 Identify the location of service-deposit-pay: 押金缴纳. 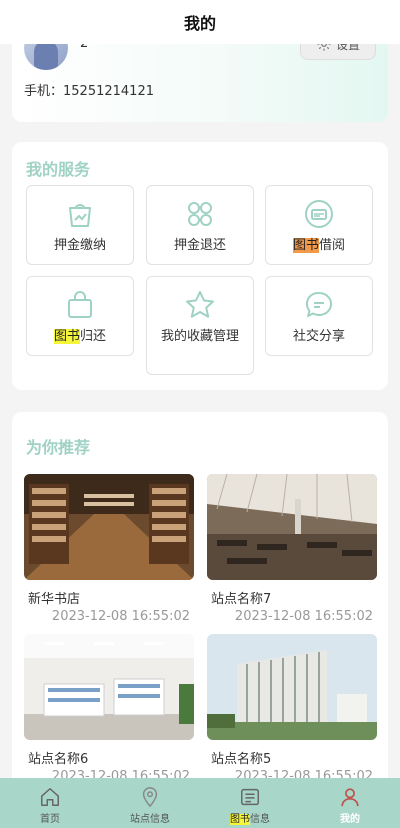
(80, 225).